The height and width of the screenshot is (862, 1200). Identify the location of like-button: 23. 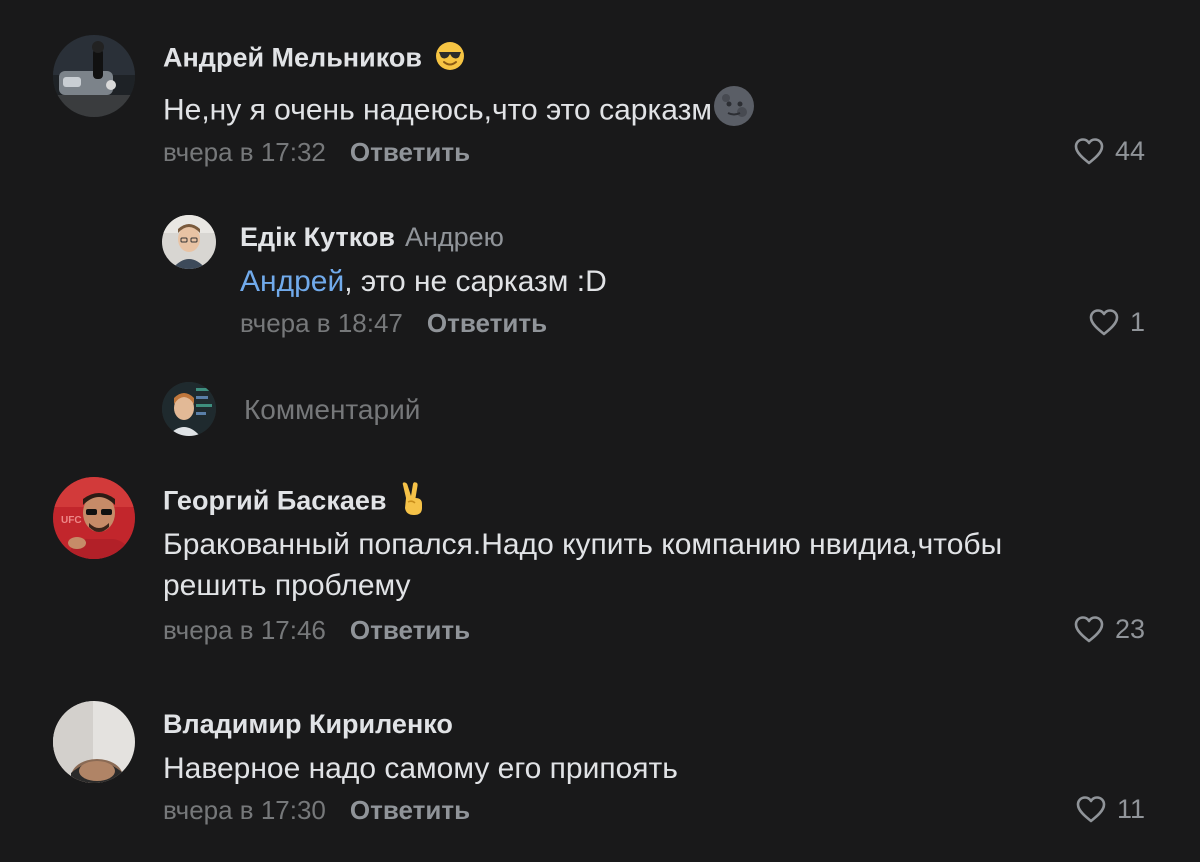
(1109, 629).